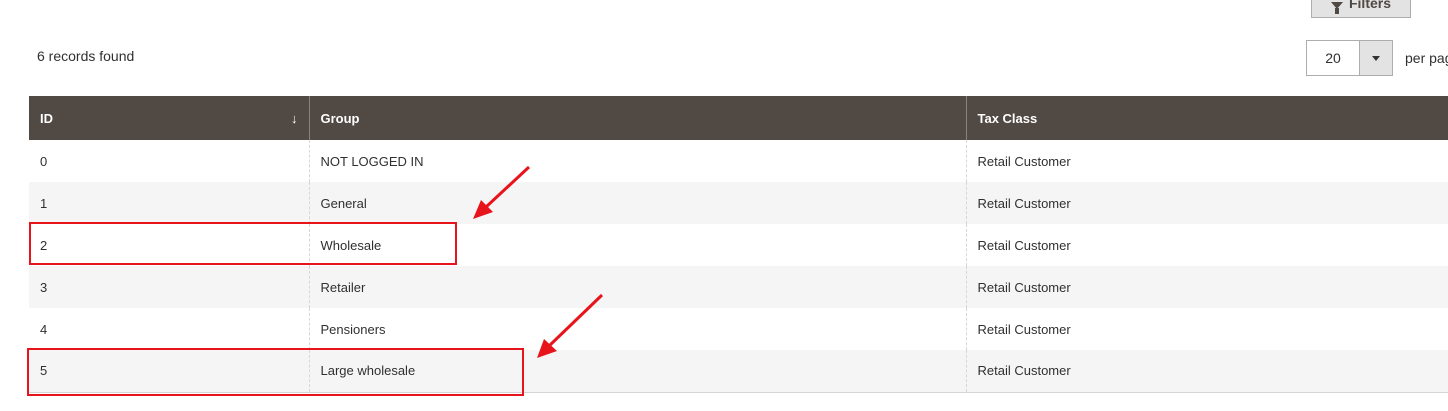 This screenshot has height=411, width=1448. I want to click on annotation-arrows, so click(538, 261).